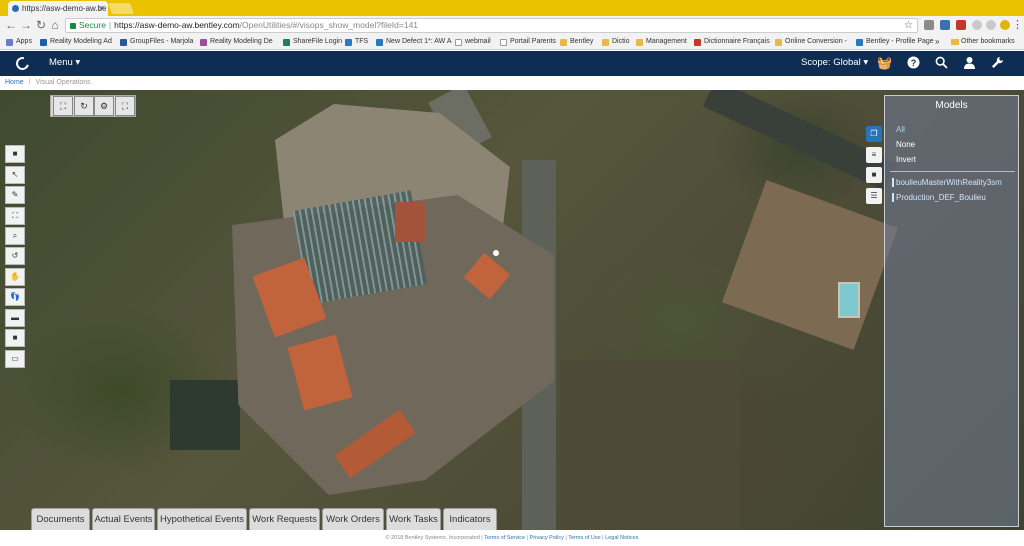  What do you see at coordinates (64, 62) in the screenshot?
I see `menu-button: Menu ▾` at bounding box center [64, 62].